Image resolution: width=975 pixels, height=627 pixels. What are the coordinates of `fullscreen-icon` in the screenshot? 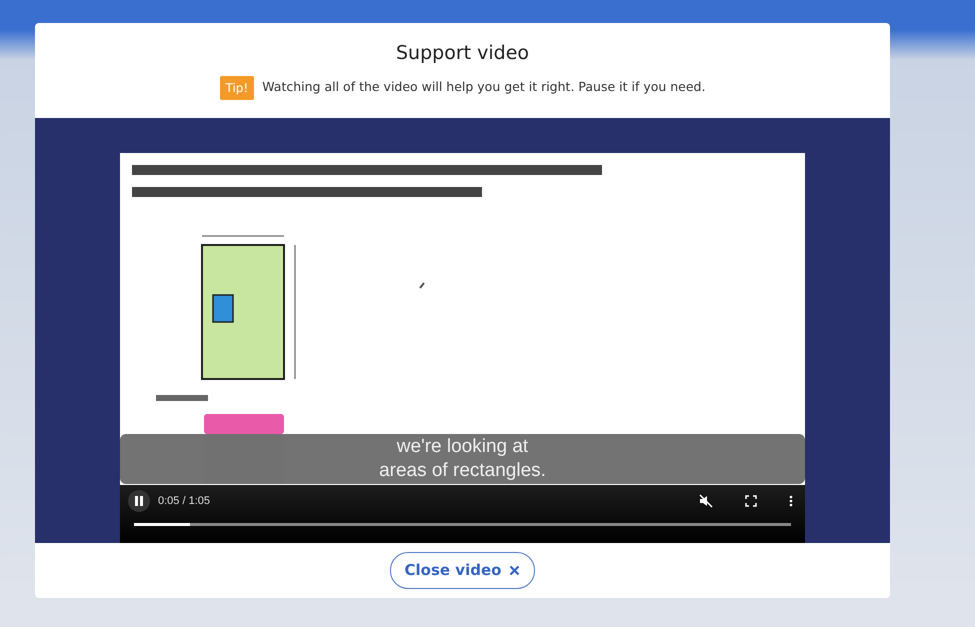 It's located at (751, 501).